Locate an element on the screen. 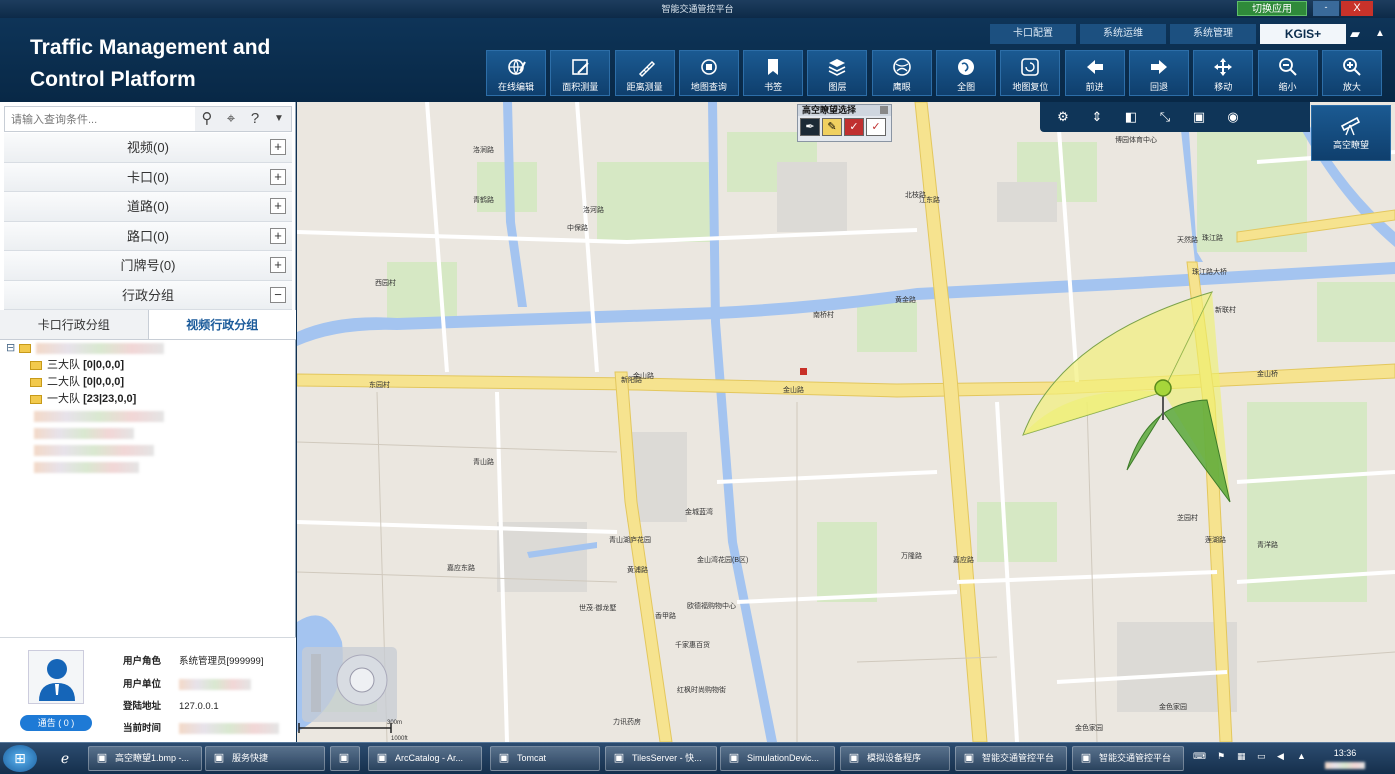 The width and height of the screenshot is (1395, 774). toolbar-button-eagle-eye: 鹰眼 is located at coordinates (901, 73).